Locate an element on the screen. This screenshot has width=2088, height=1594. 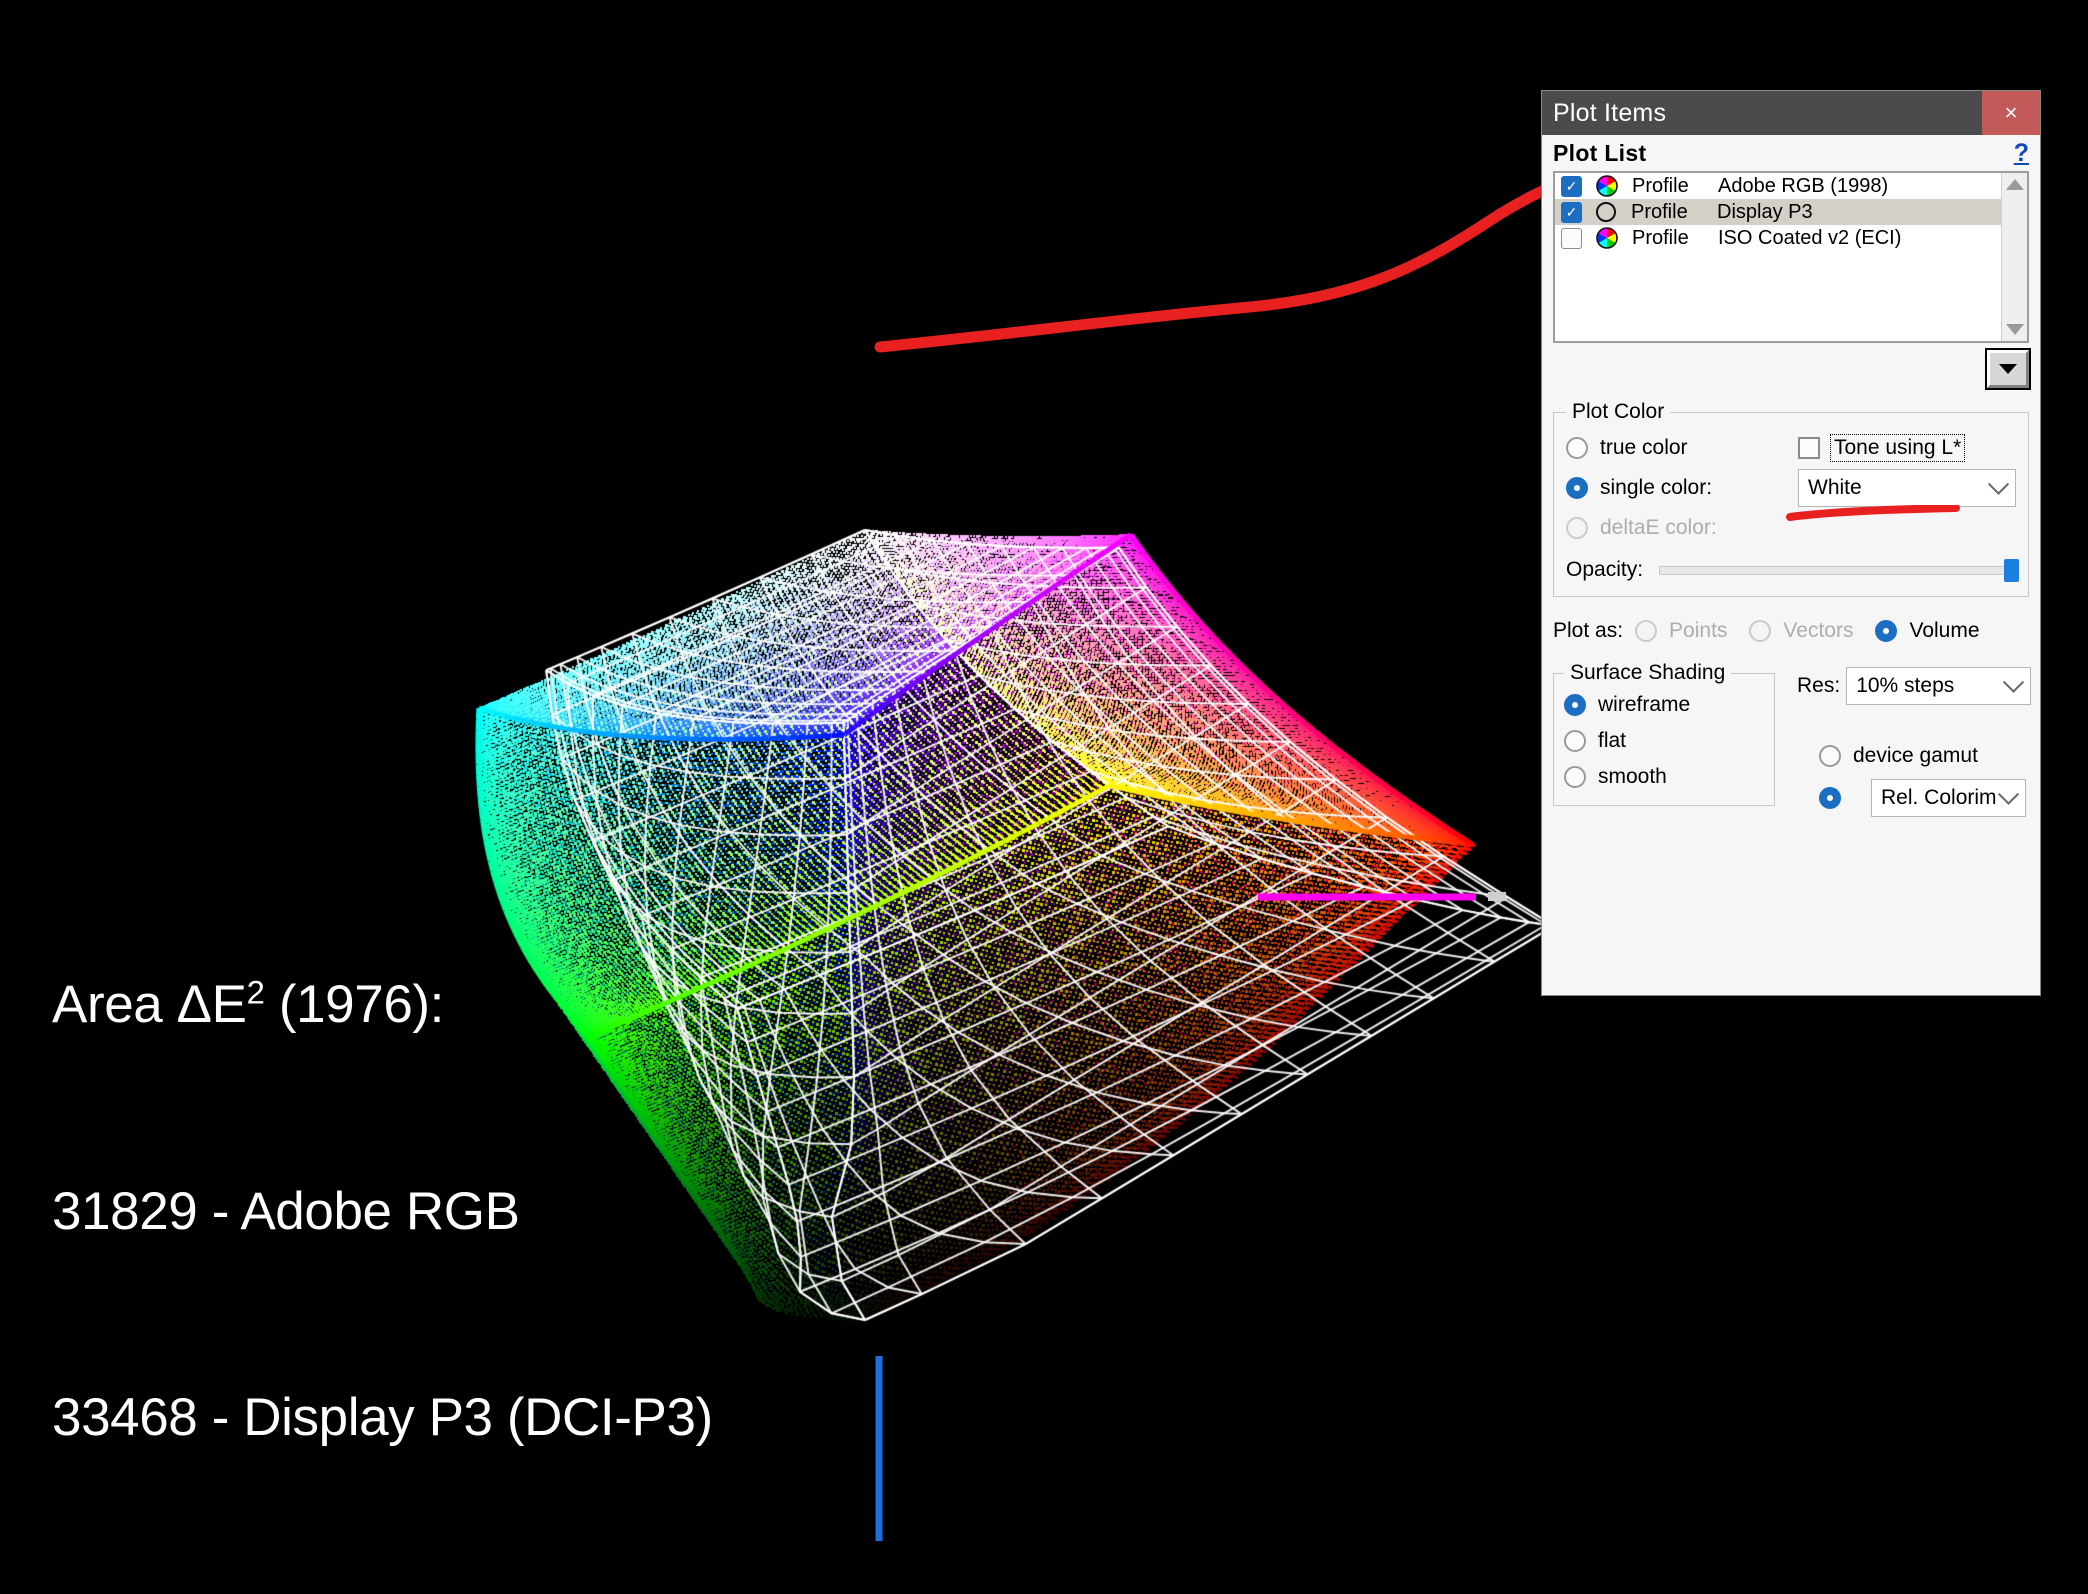
plot-as-volume-option: Volume is located at coordinates (1927, 631).